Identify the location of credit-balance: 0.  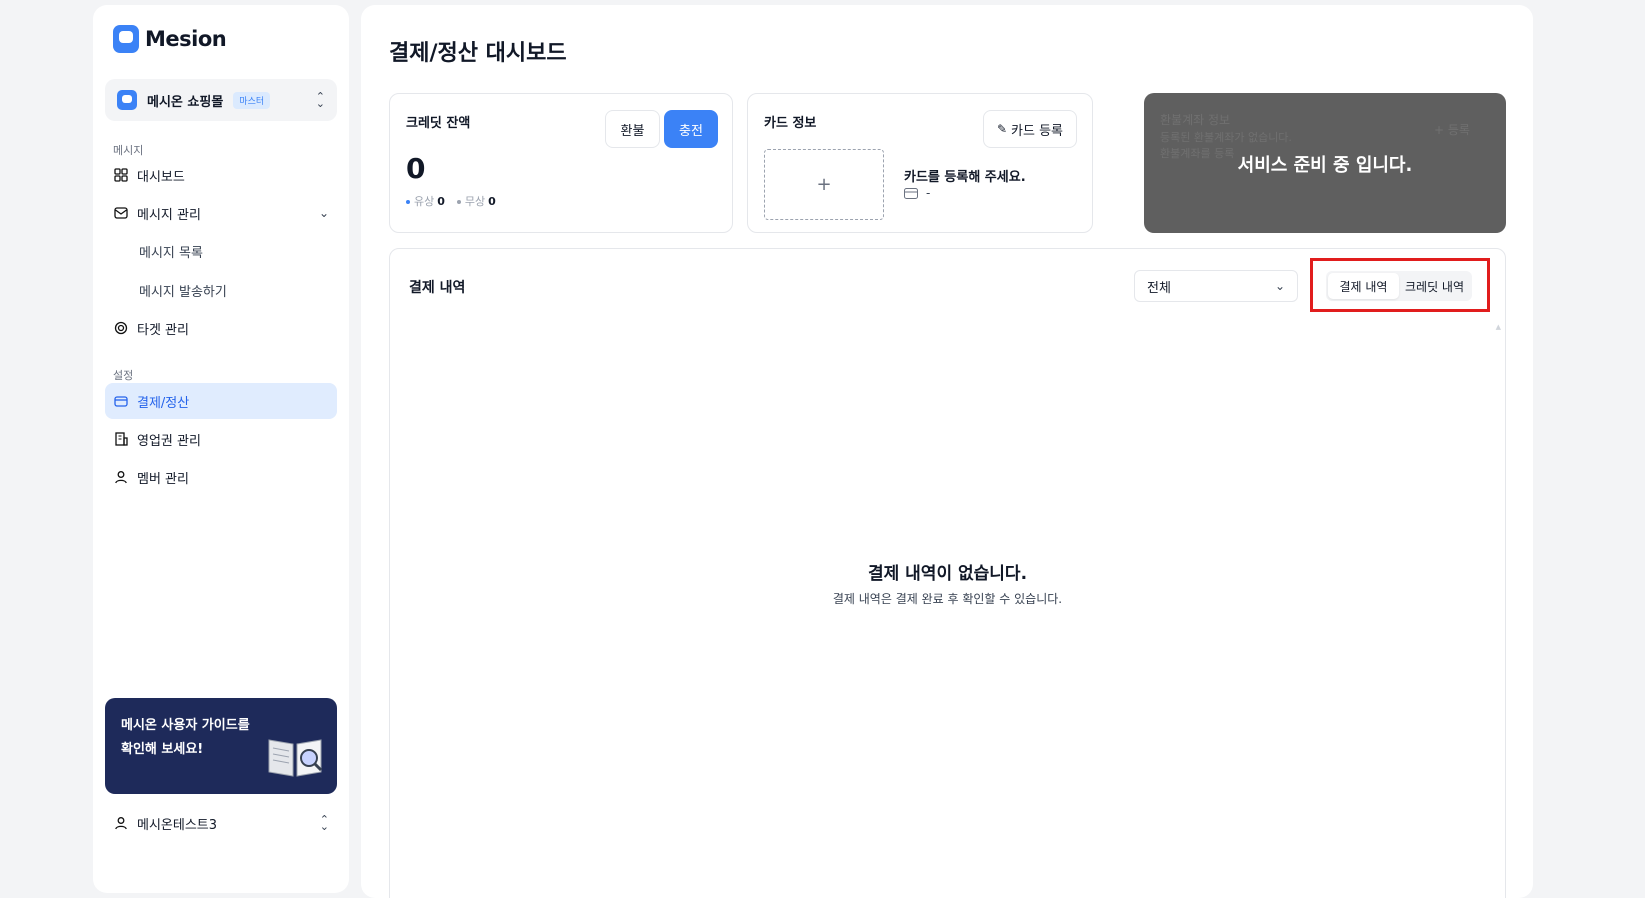
(416, 168).